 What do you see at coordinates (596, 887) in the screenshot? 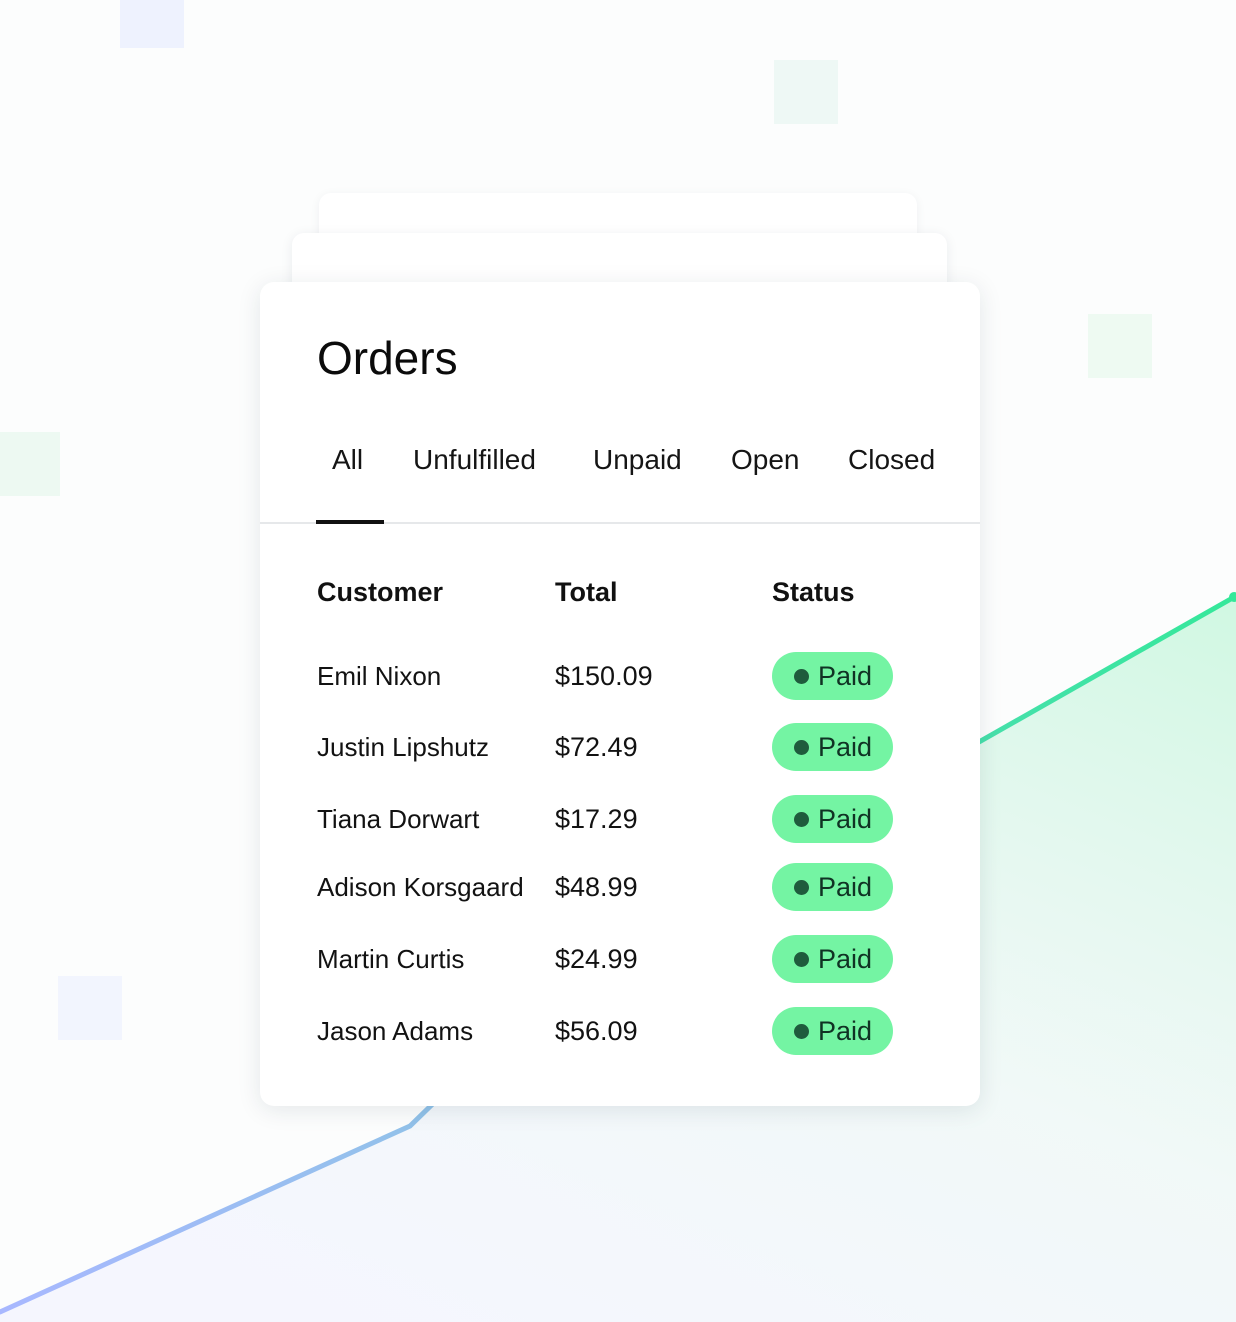
I see `order-total: $48.99` at bounding box center [596, 887].